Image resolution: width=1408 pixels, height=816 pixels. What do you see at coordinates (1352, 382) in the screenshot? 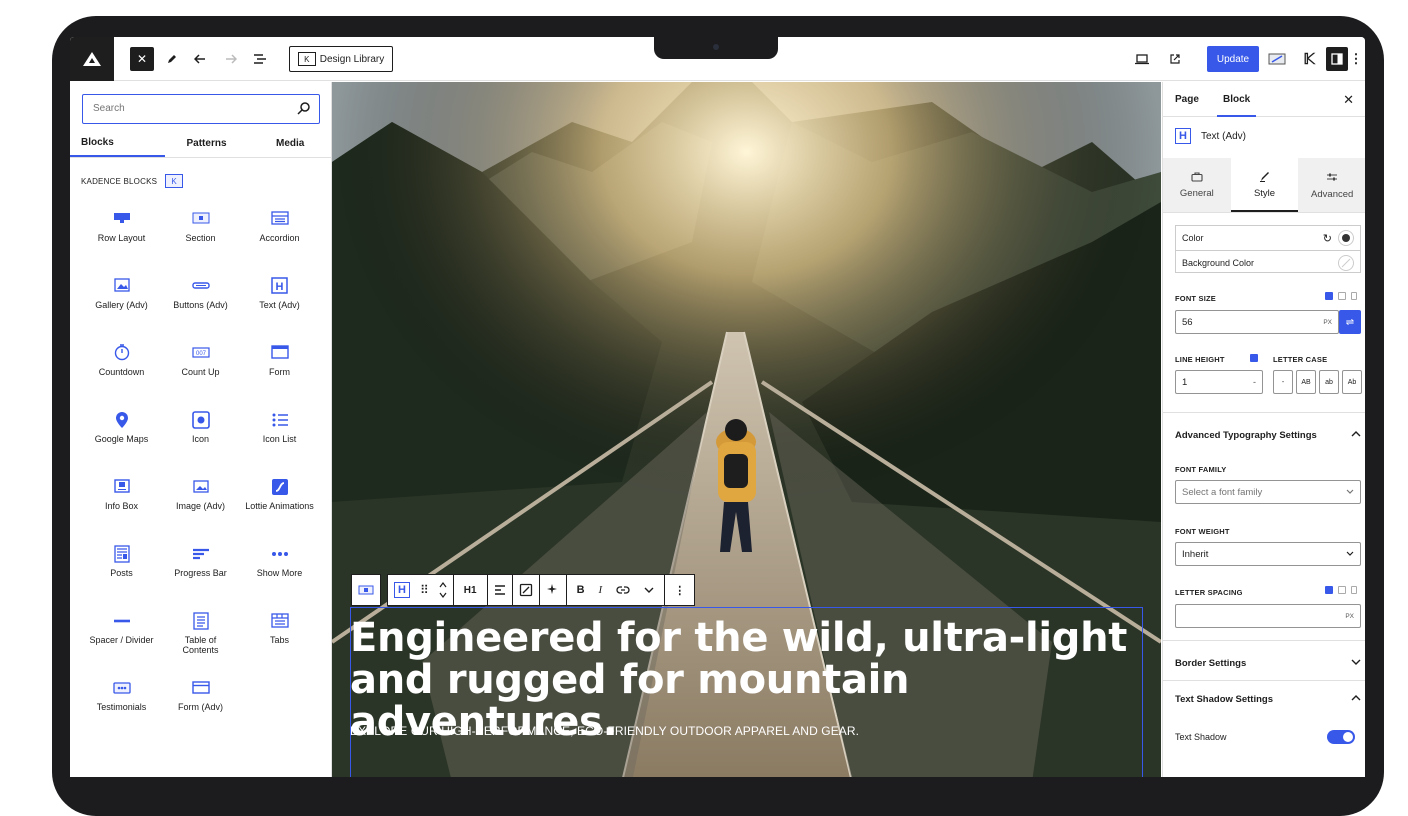
I see `letter-case-capitalize: Ab` at bounding box center [1352, 382].